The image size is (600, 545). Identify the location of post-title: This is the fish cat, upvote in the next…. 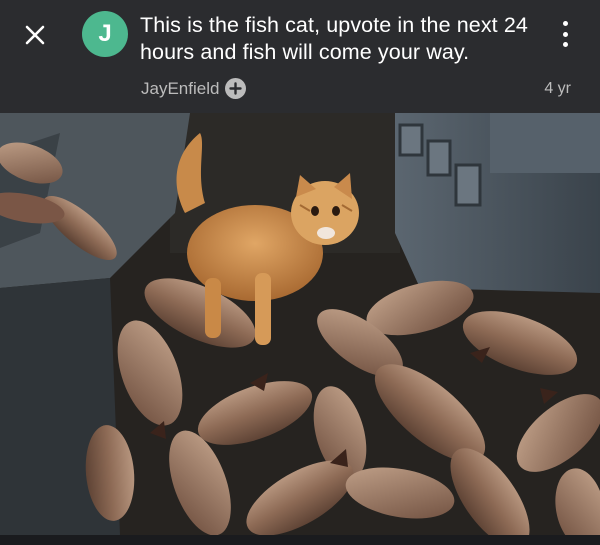
(334, 38).